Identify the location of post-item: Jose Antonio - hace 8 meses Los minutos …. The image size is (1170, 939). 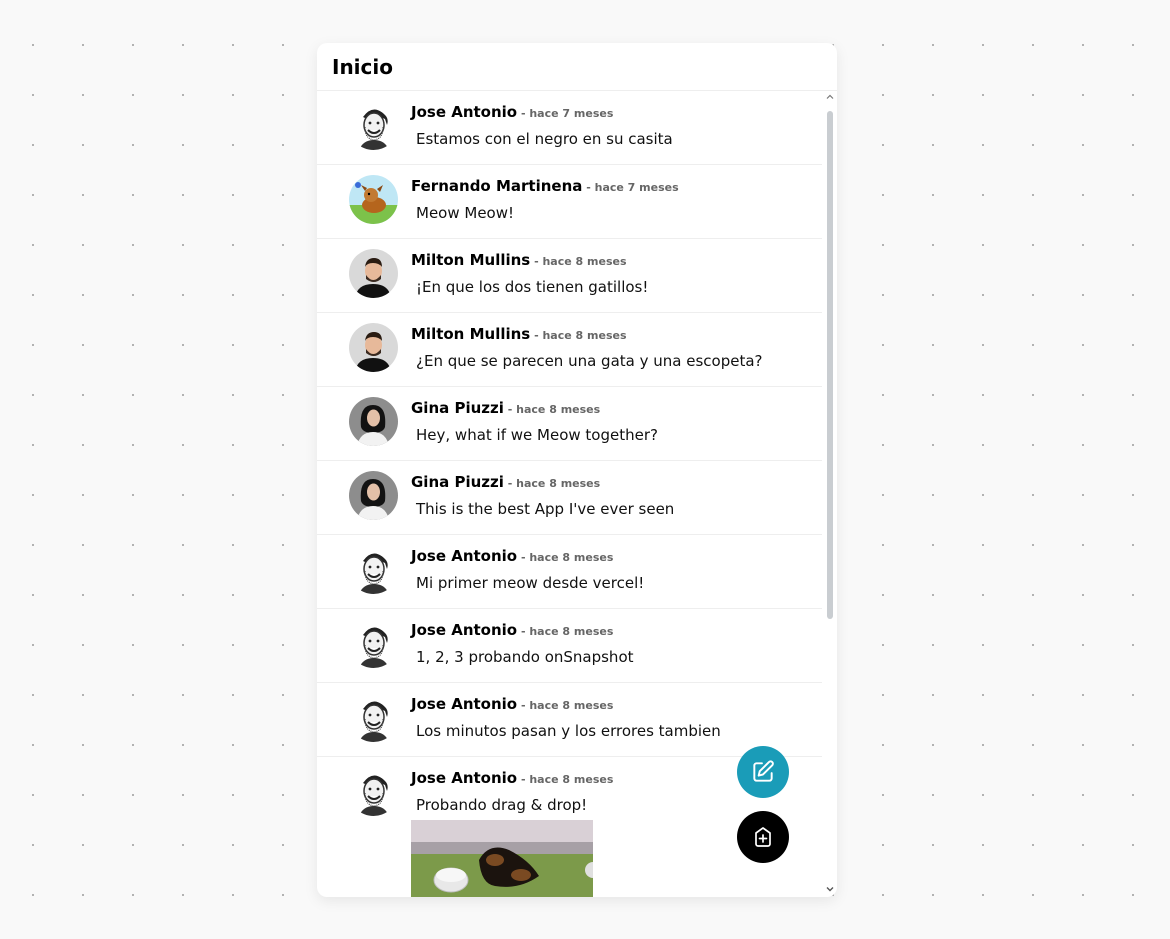
(569, 720).